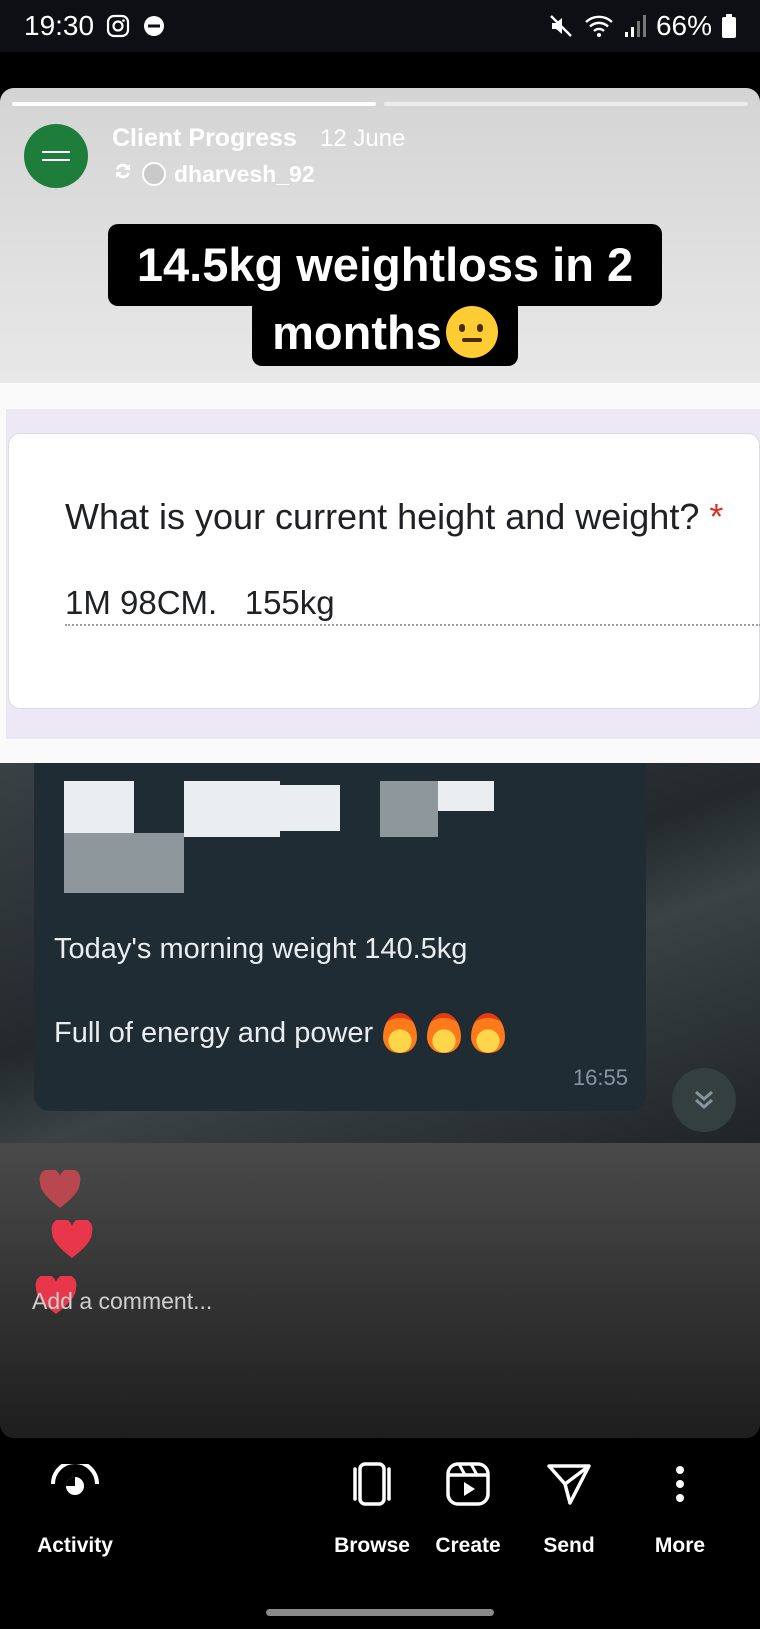  I want to click on battery-percent: 66%, so click(683, 25).